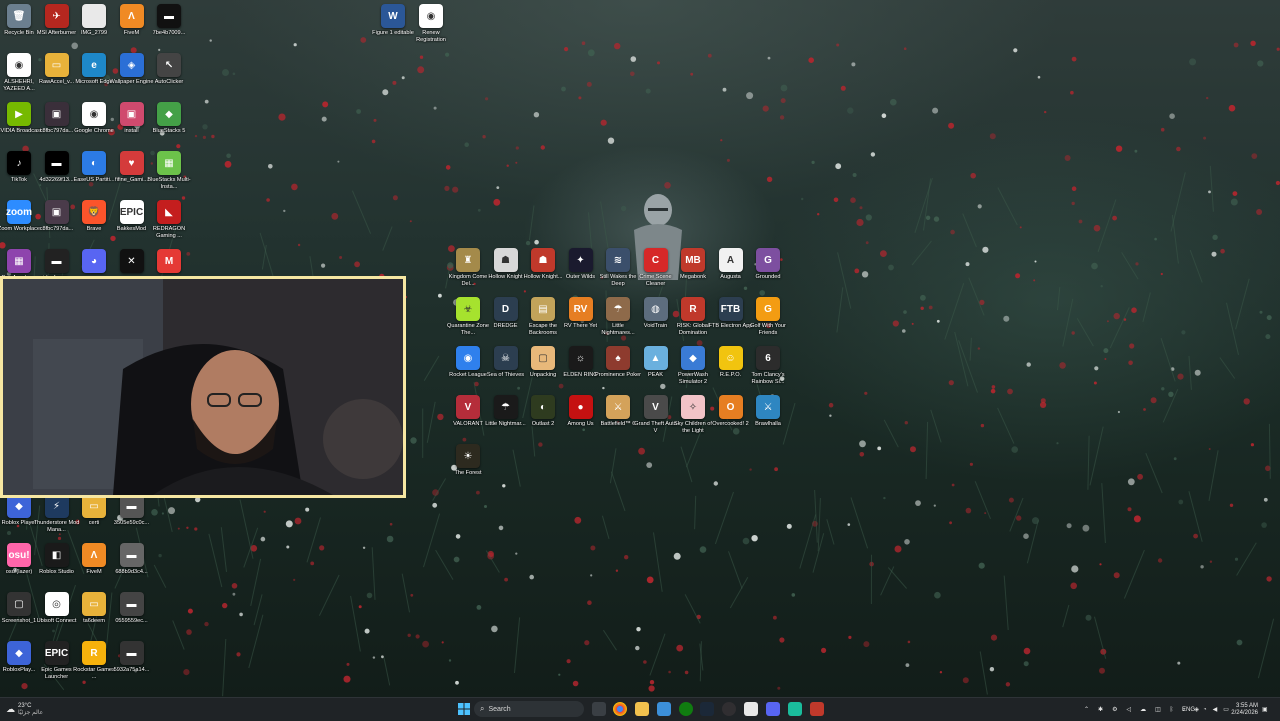 This screenshot has height=721, width=1280. What do you see at coordinates (1128, 709) in the screenshot?
I see `tray-speaker-icon: ◁` at bounding box center [1128, 709].